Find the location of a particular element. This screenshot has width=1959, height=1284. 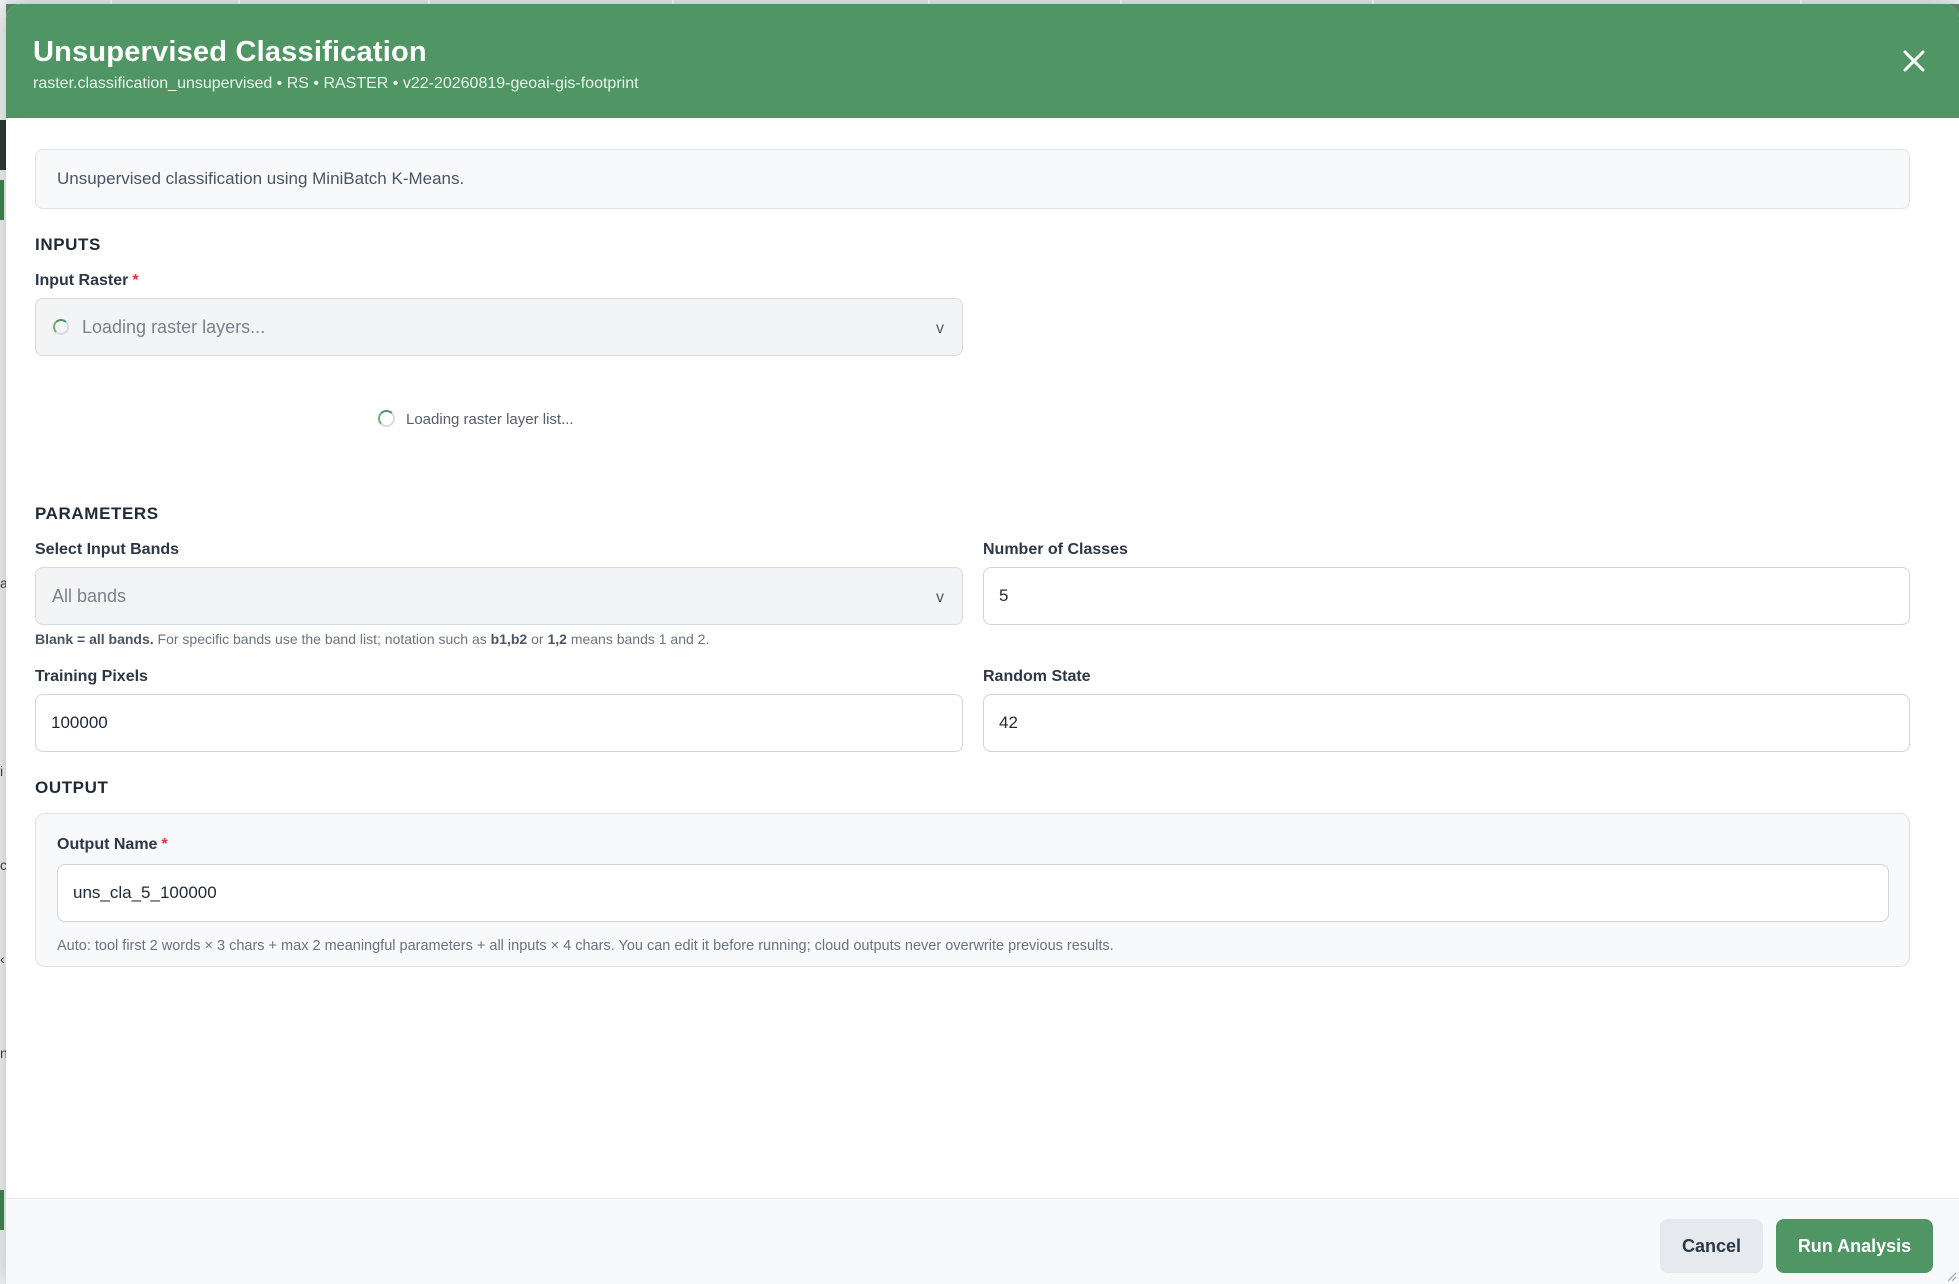

input-raster-label-text: Input Raster is located at coordinates (82, 280).